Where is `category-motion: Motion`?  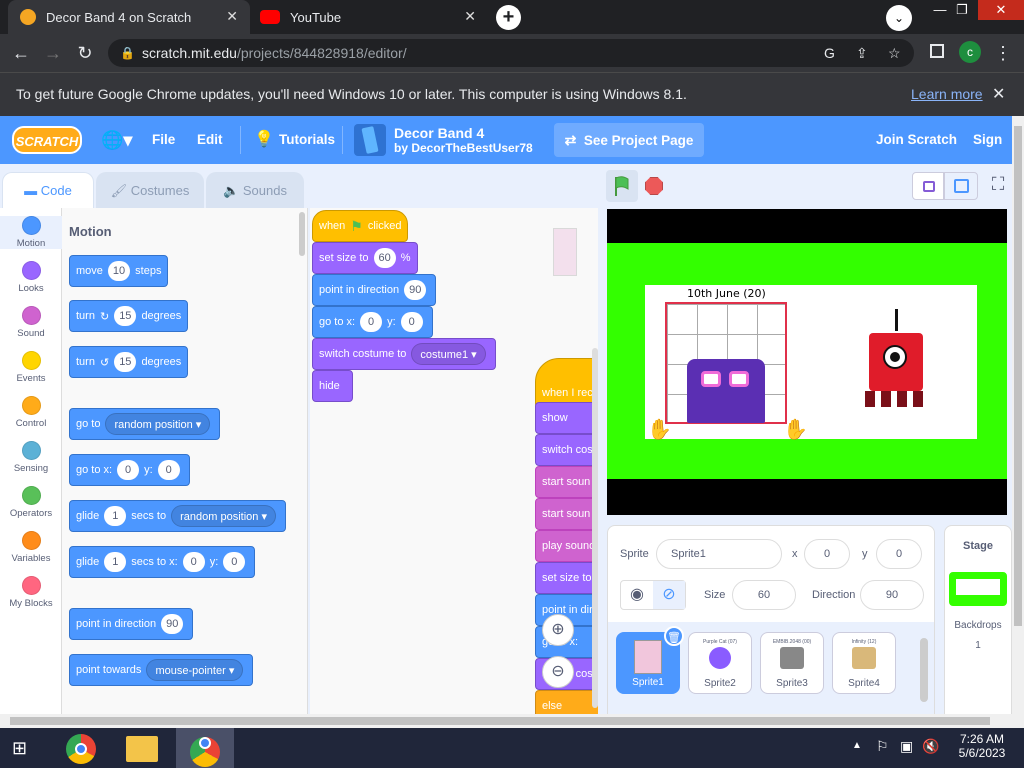 category-motion: Motion is located at coordinates (31, 232).